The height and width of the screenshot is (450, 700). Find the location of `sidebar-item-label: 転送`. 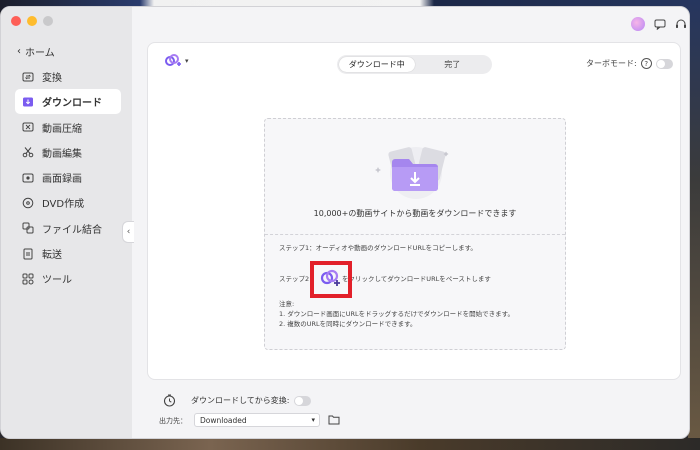

sidebar-item-label: 転送 is located at coordinates (52, 256).